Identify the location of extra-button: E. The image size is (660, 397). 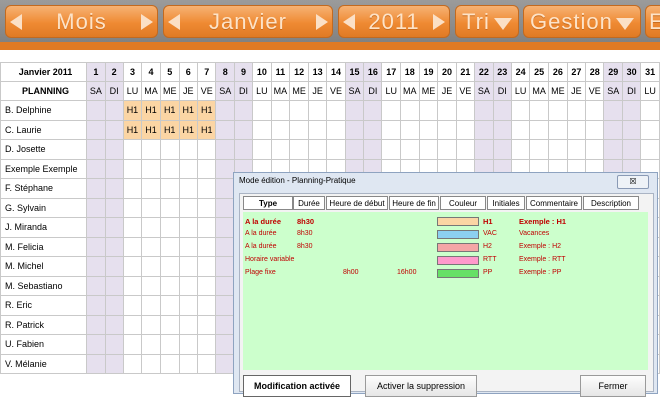
(652, 21).